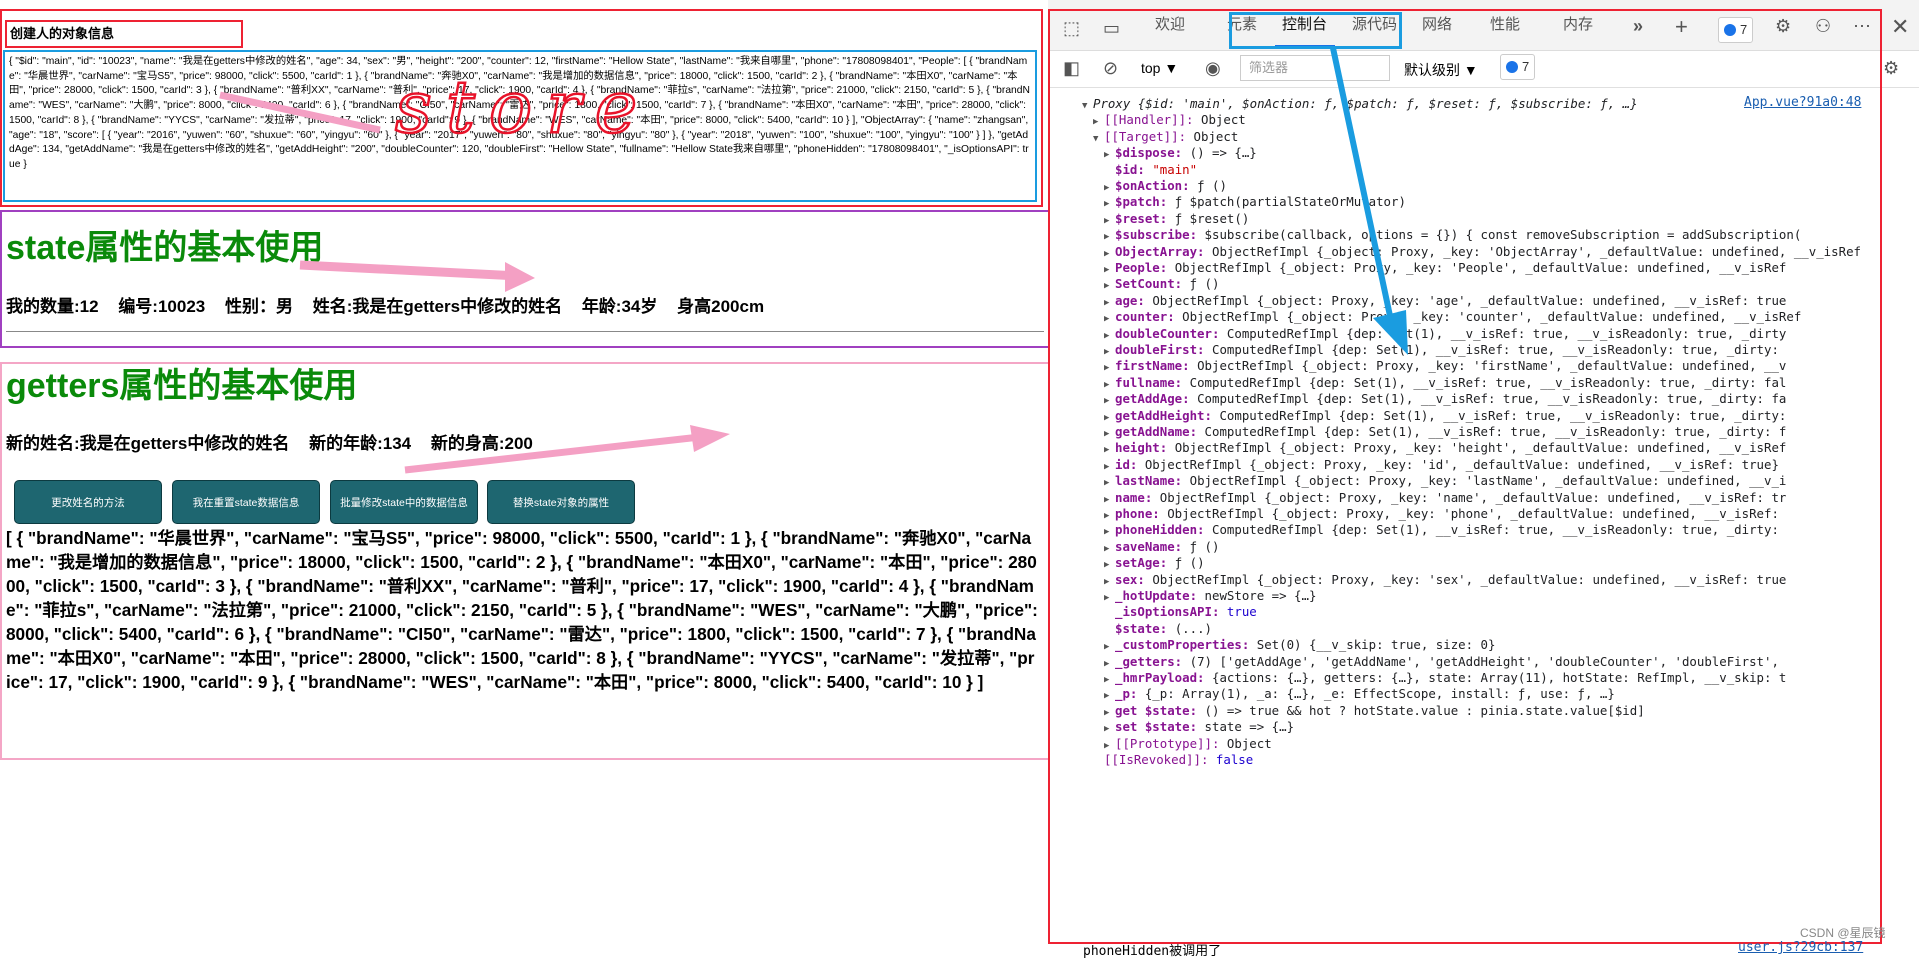 The width and height of the screenshot is (1919, 959). What do you see at coordinates (1152, 951) in the screenshot?
I see `console-log-text: phoneHidden被调用了` at bounding box center [1152, 951].